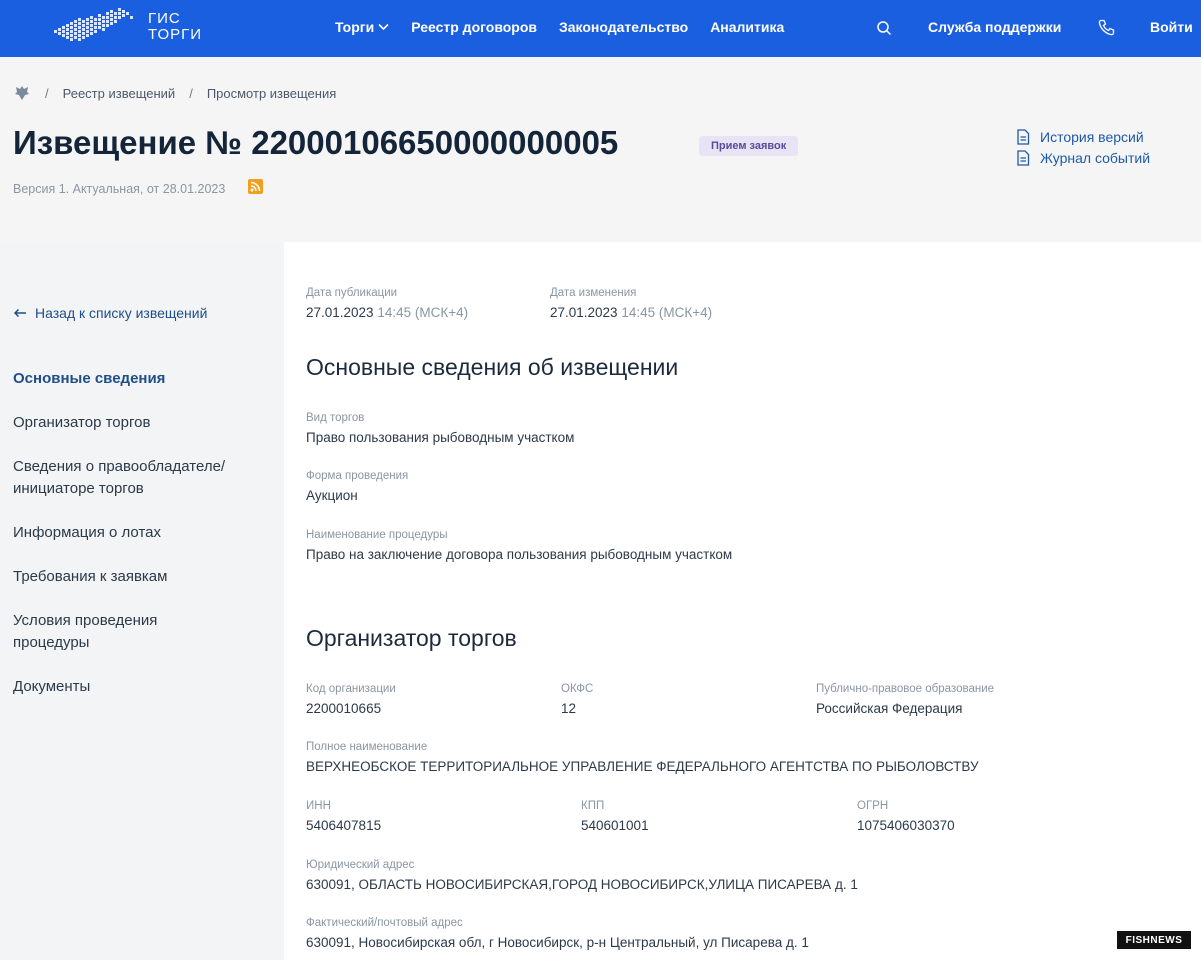 This screenshot has height=960, width=1201. What do you see at coordinates (569, 708) in the screenshot?
I see `field-value: 12` at bounding box center [569, 708].